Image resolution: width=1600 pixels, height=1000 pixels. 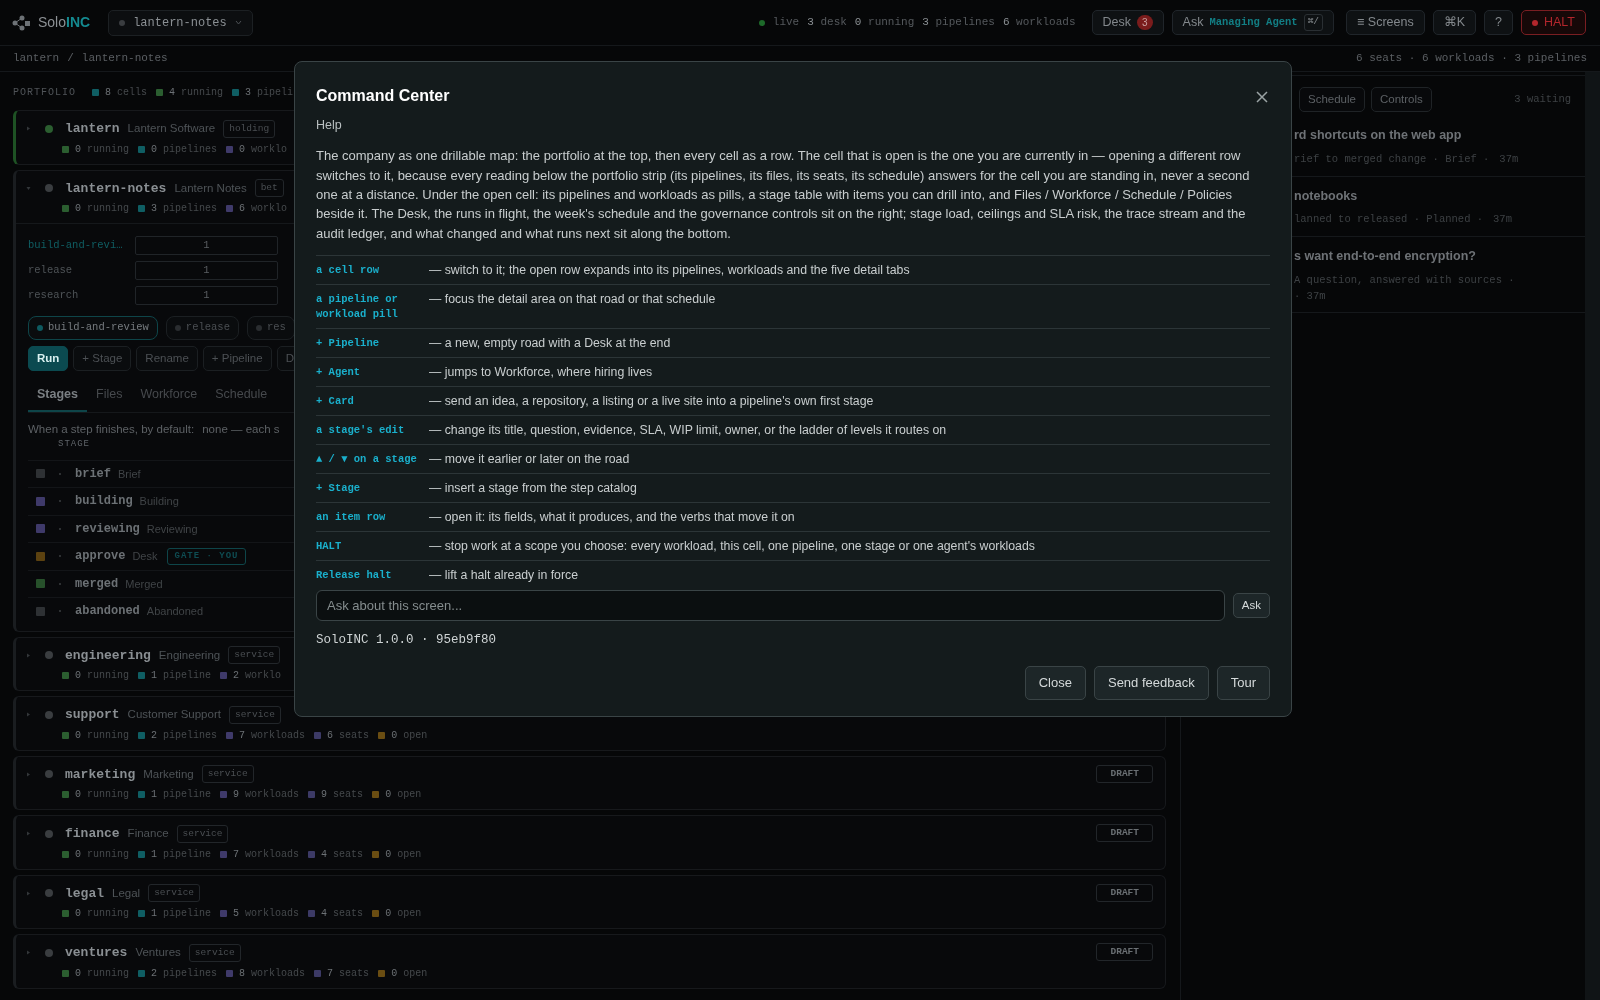 What do you see at coordinates (1124, 833) in the screenshot?
I see `draft-tag: DRAFT` at bounding box center [1124, 833].